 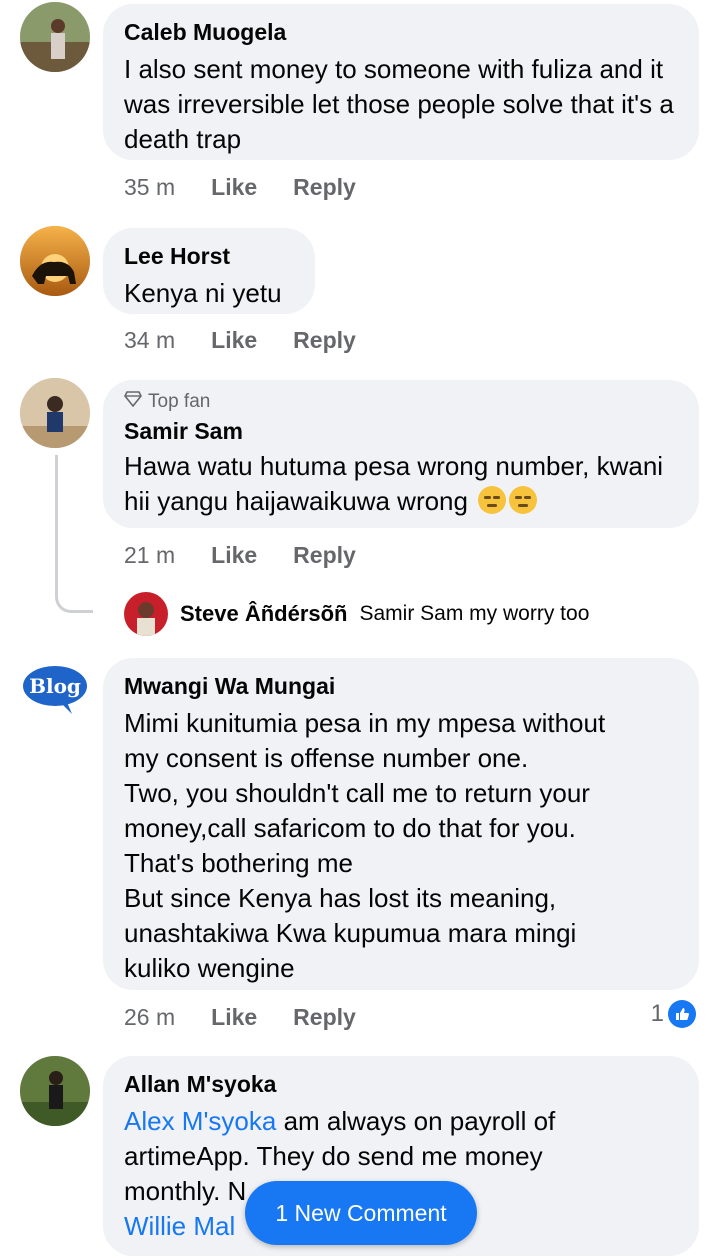 What do you see at coordinates (149, 555) in the screenshot?
I see `timestamp: 21 m` at bounding box center [149, 555].